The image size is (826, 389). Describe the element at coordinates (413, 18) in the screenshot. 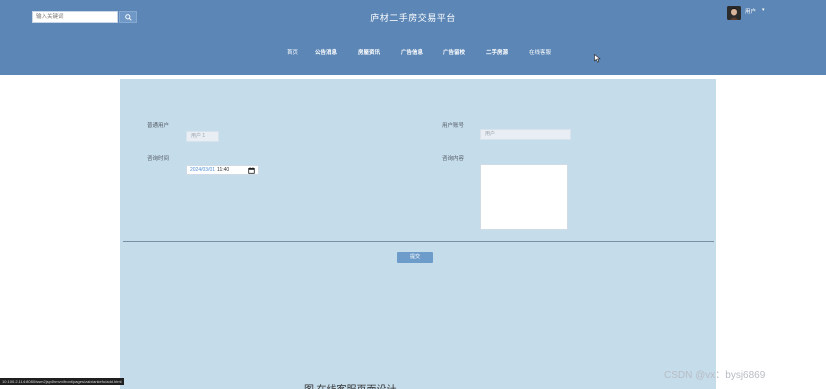

I see `site-title: 庐材二手房交易平台` at that location.